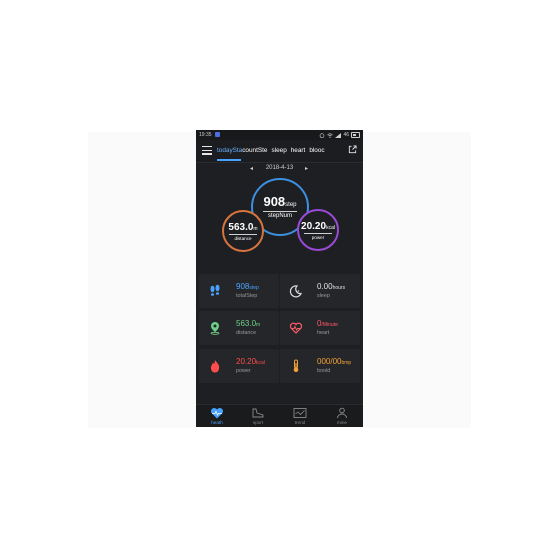  I want to click on stat-card-blood: 000/00bmp boold, so click(320, 366).